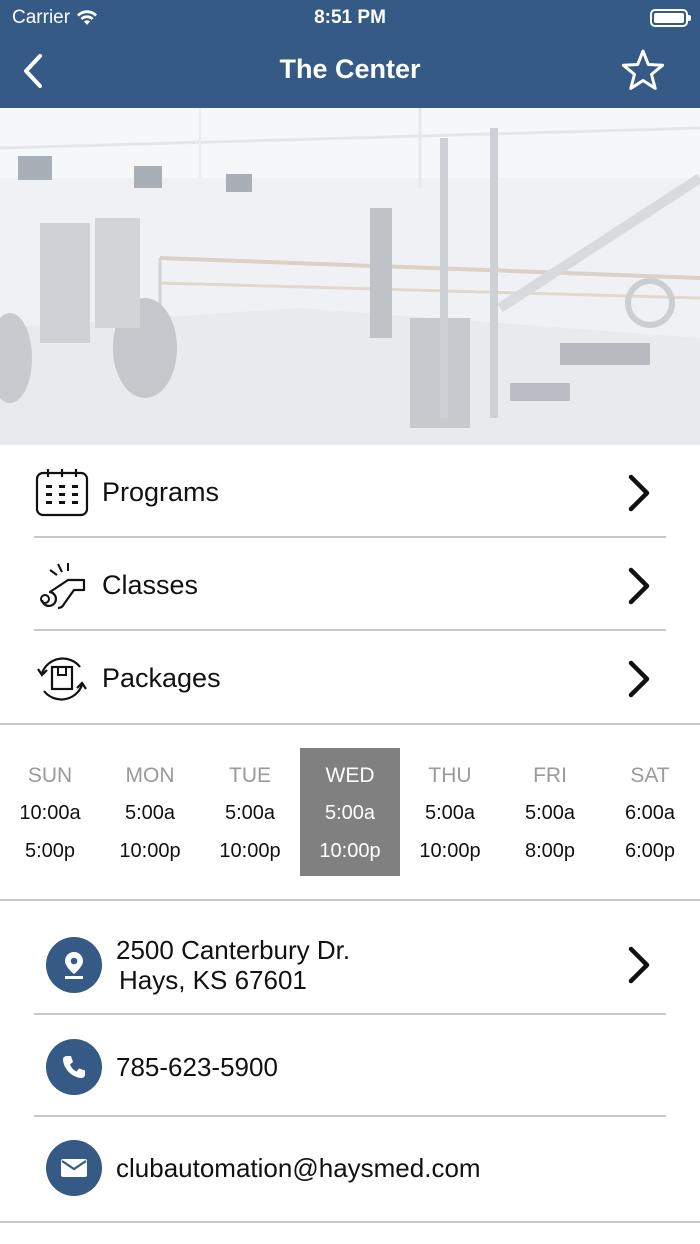 The image size is (700, 1244). I want to click on package-cycle-icon, so click(62, 678).